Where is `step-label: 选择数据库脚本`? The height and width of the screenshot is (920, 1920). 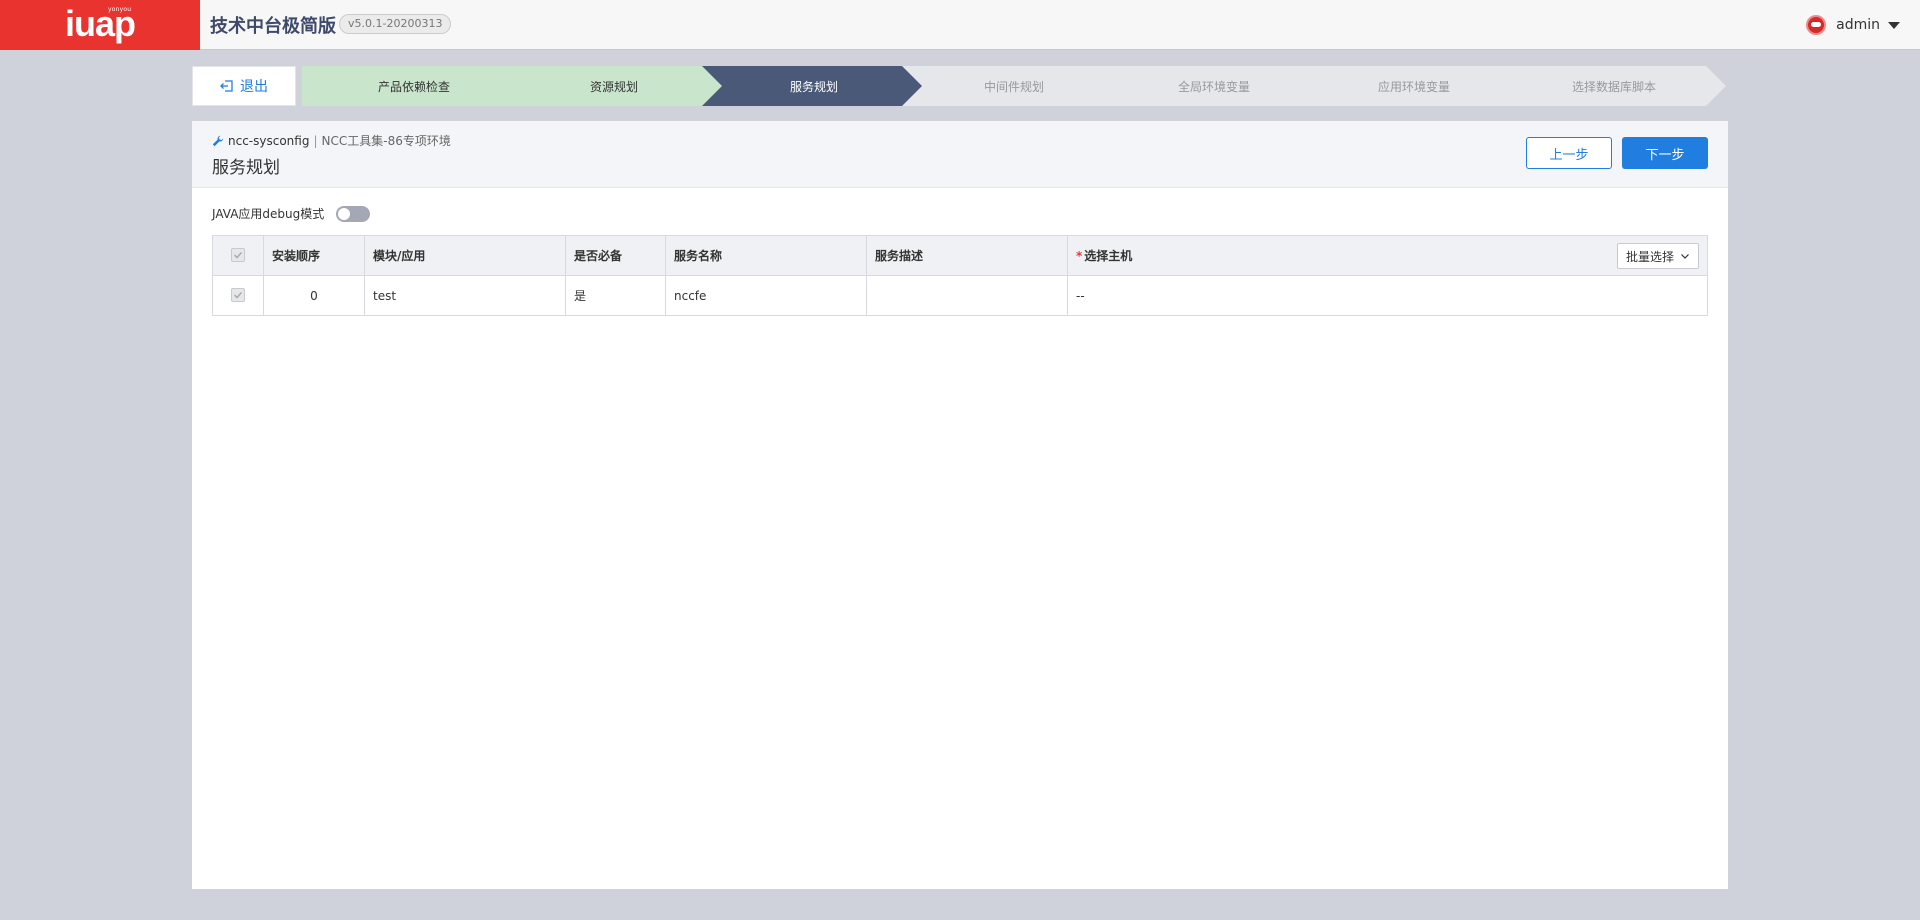 step-label: 选择数据库脚本 is located at coordinates (1613, 86).